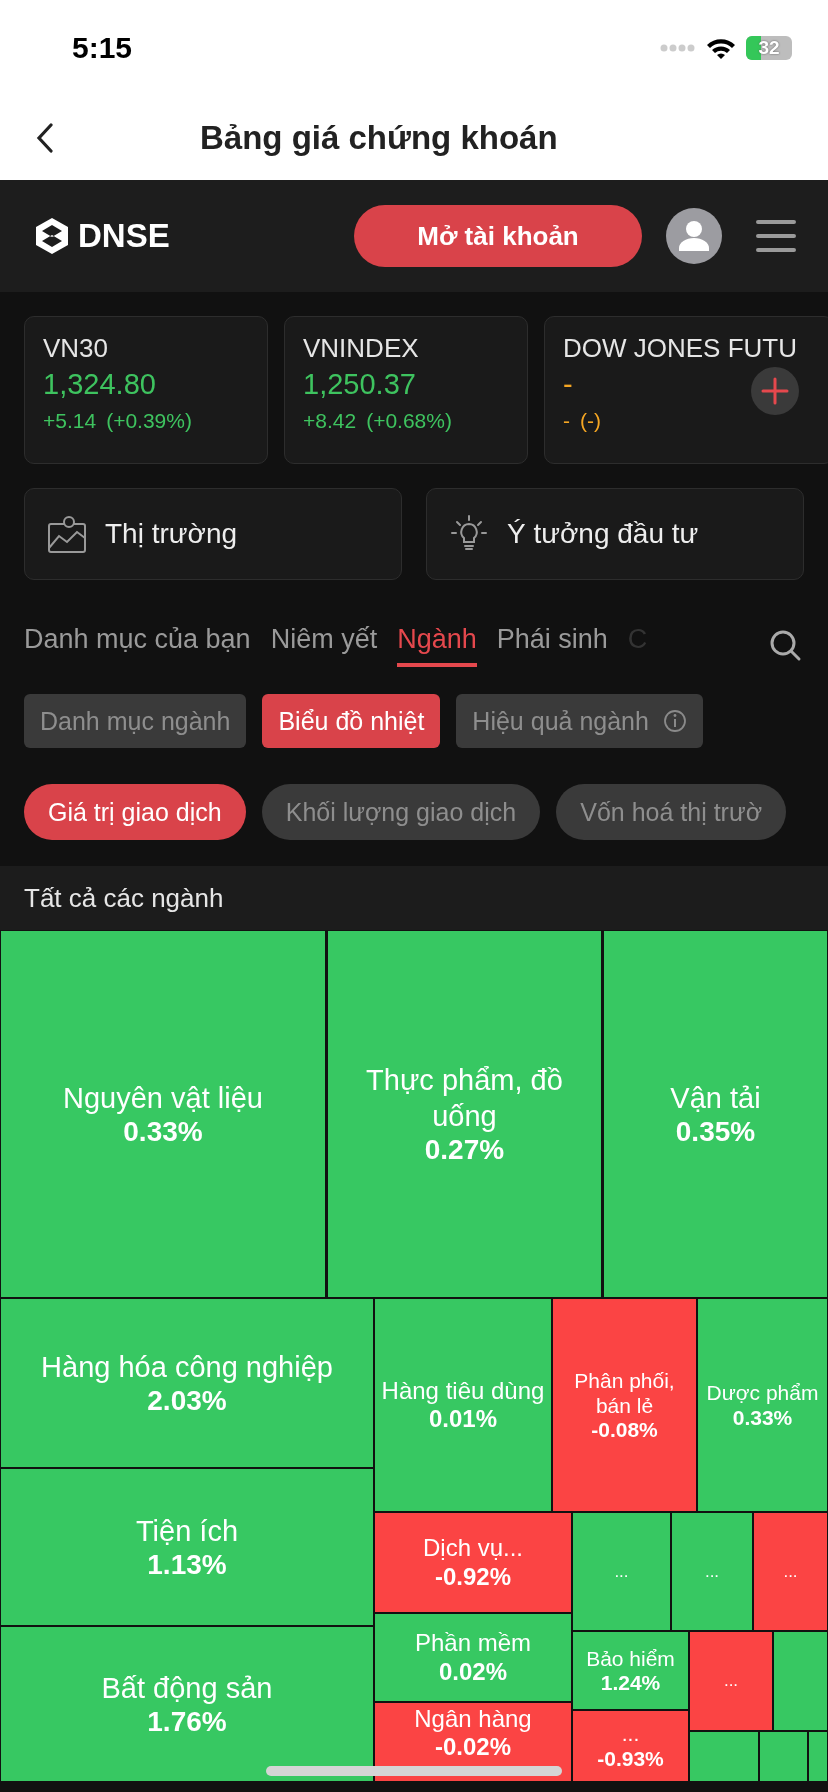 The height and width of the screenshot is (1792, 828). I want to click on index-change: -, so click(566, 421).